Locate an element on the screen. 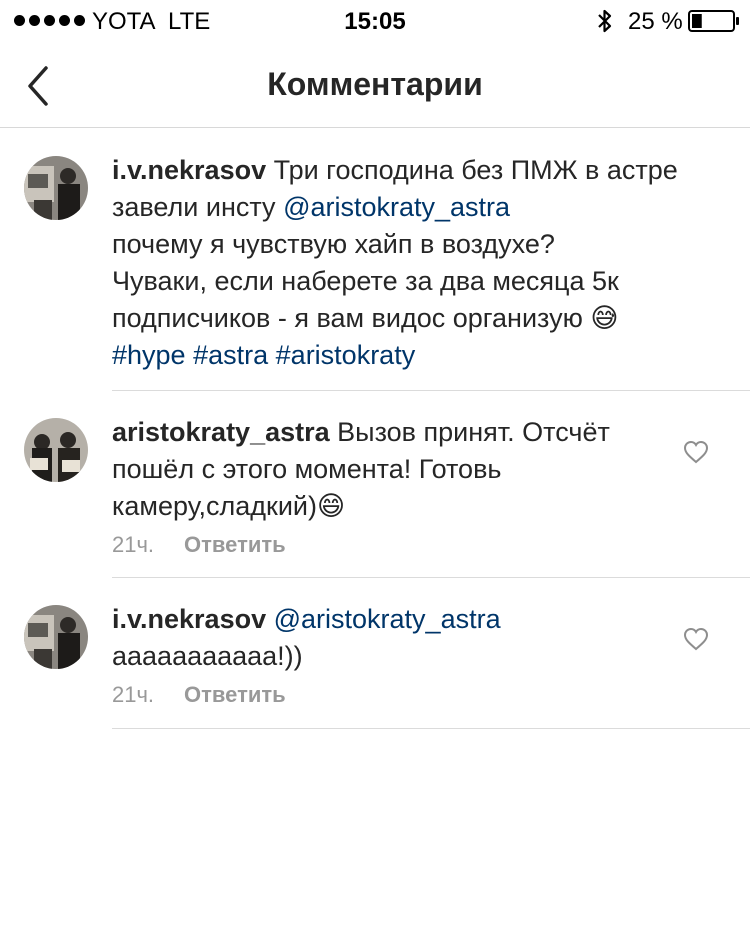 The width and height of the screenshot is (750, 937). nav-bar: Комментарии is located at coordinates (375, 84).